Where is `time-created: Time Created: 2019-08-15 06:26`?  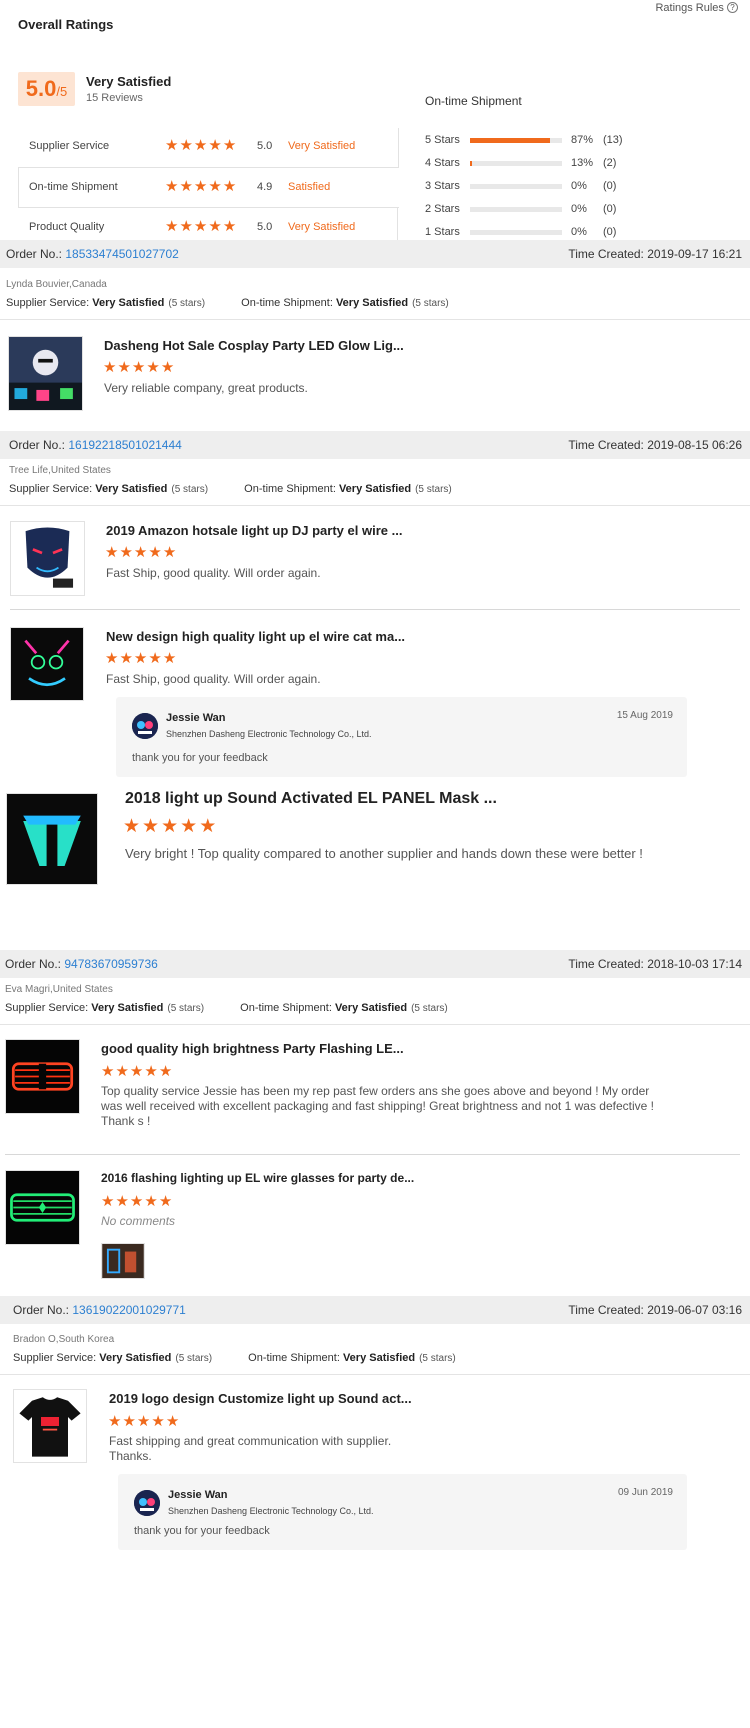
time-created: Time Created: 2019-08-15 06:26 is located at coordinates (655, 445).